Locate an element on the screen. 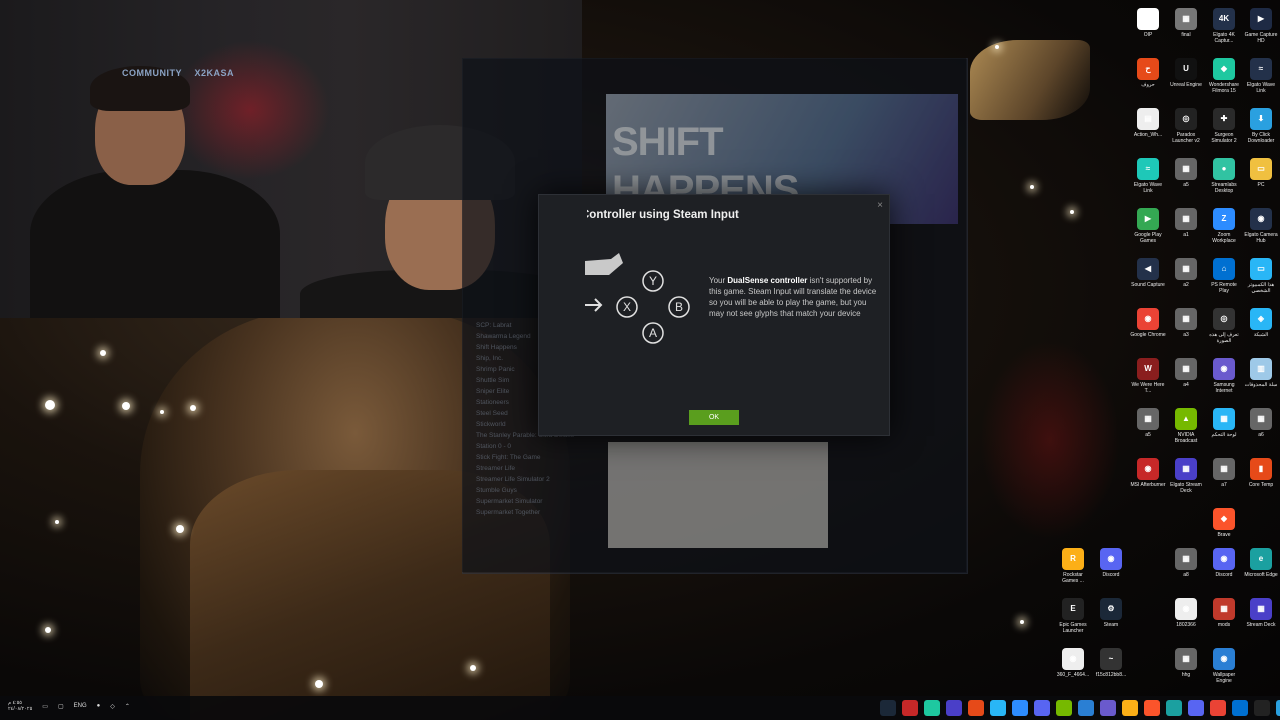 The width and height of the screenshot is (1280, 720). desktop-icon: ح حروف is located at coordinates (1148, 73).